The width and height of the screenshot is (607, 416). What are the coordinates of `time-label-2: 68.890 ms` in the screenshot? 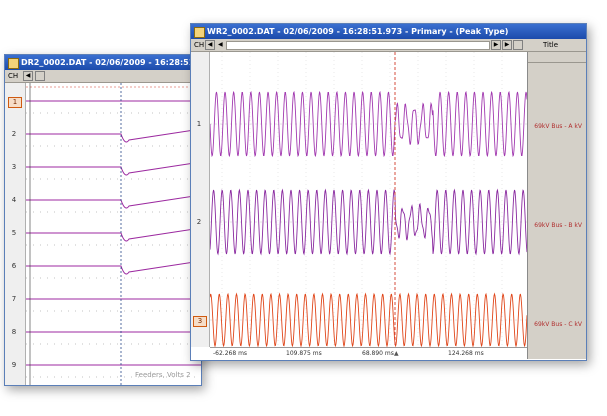 It's located at (378, 353).